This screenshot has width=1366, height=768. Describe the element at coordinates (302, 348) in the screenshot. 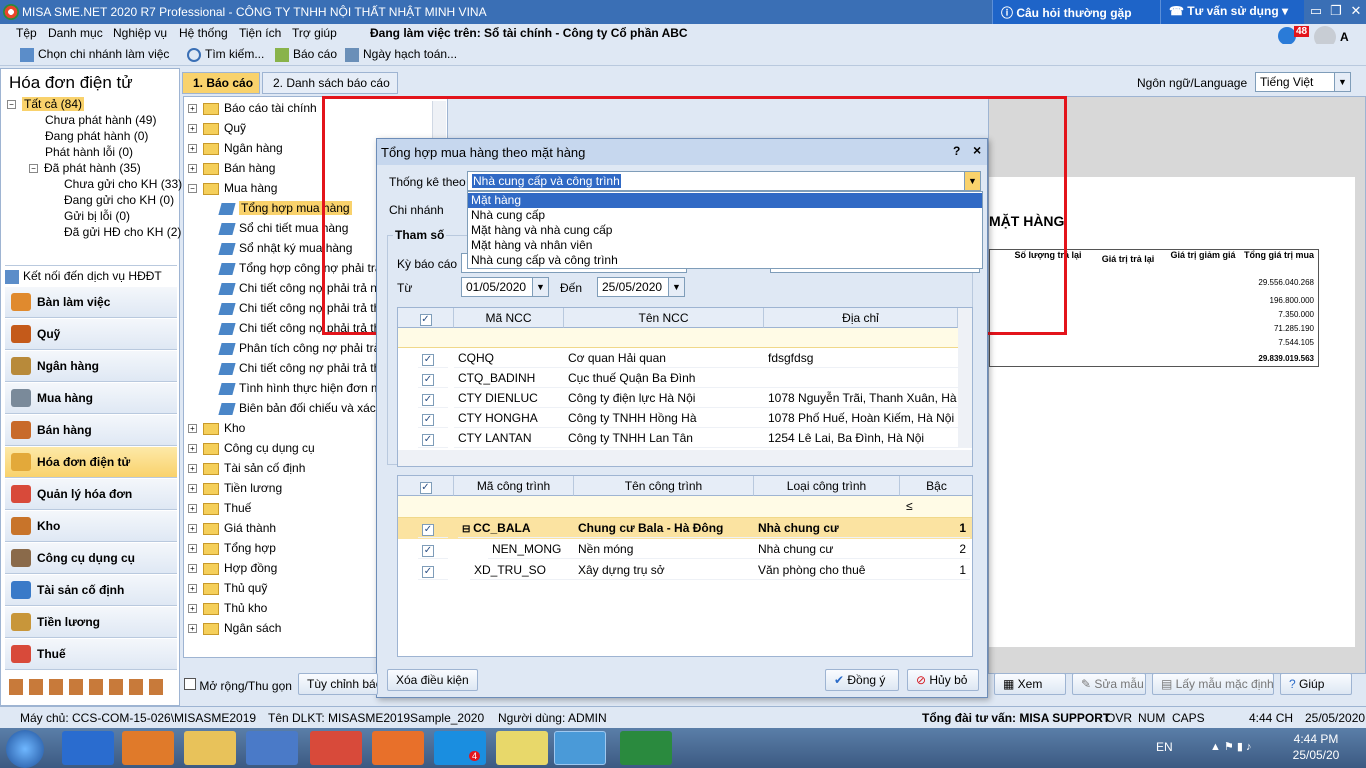

I see `report-item: Phân tích công nợ phải trả t` at that location.